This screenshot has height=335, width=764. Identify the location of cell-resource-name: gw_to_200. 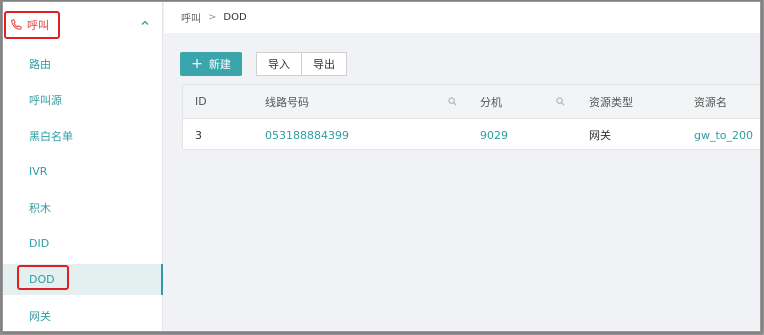
(723, 135).